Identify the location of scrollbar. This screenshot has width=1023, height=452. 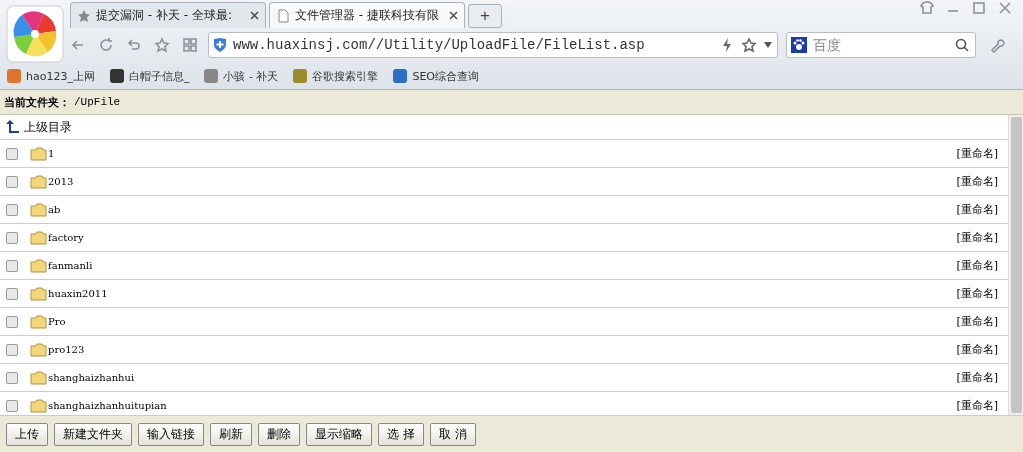
(1015, 265).